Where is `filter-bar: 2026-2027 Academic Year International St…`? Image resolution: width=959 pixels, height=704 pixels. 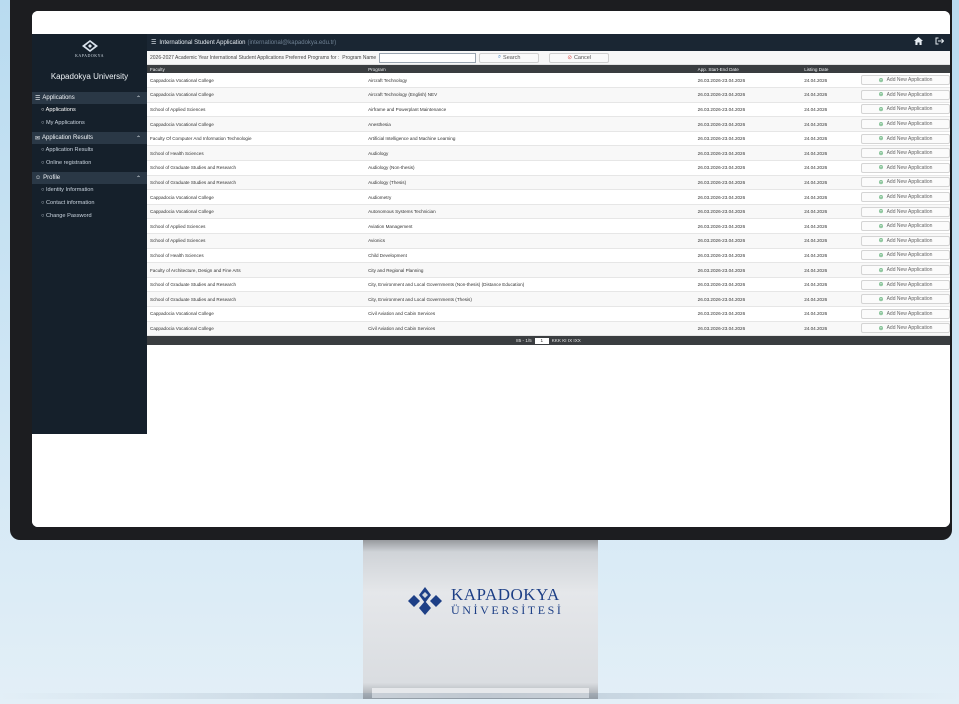 filter-bar: 2026-2027 Academic Year International St… is located at coordinates (548, 58).